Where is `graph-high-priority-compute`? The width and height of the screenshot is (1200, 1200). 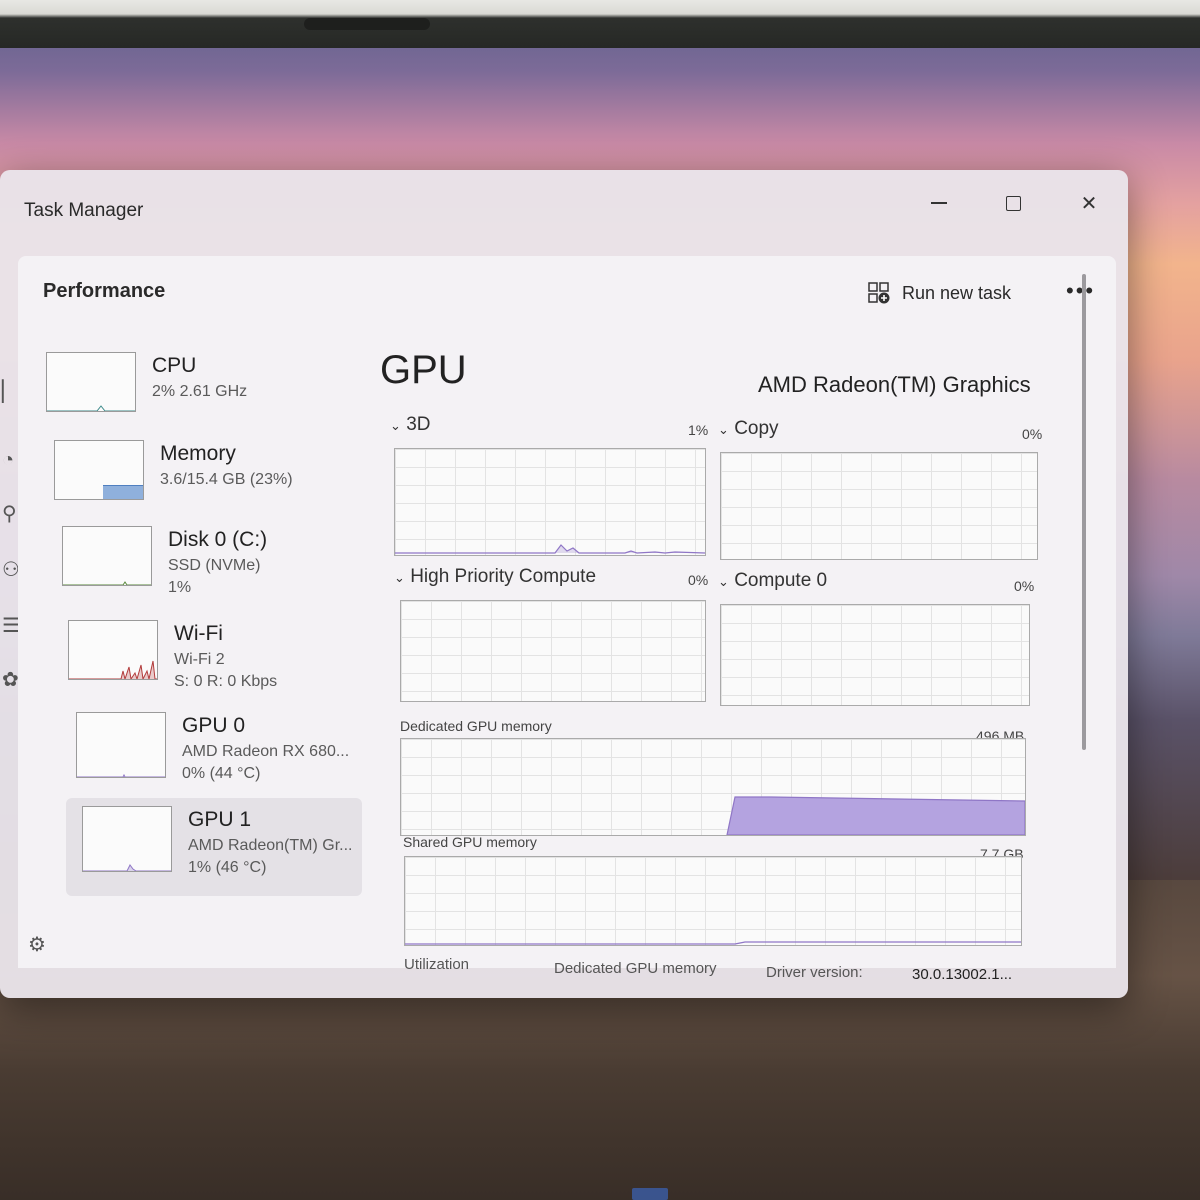
graph-high-priority-compute is located at coordinates (553, 651).